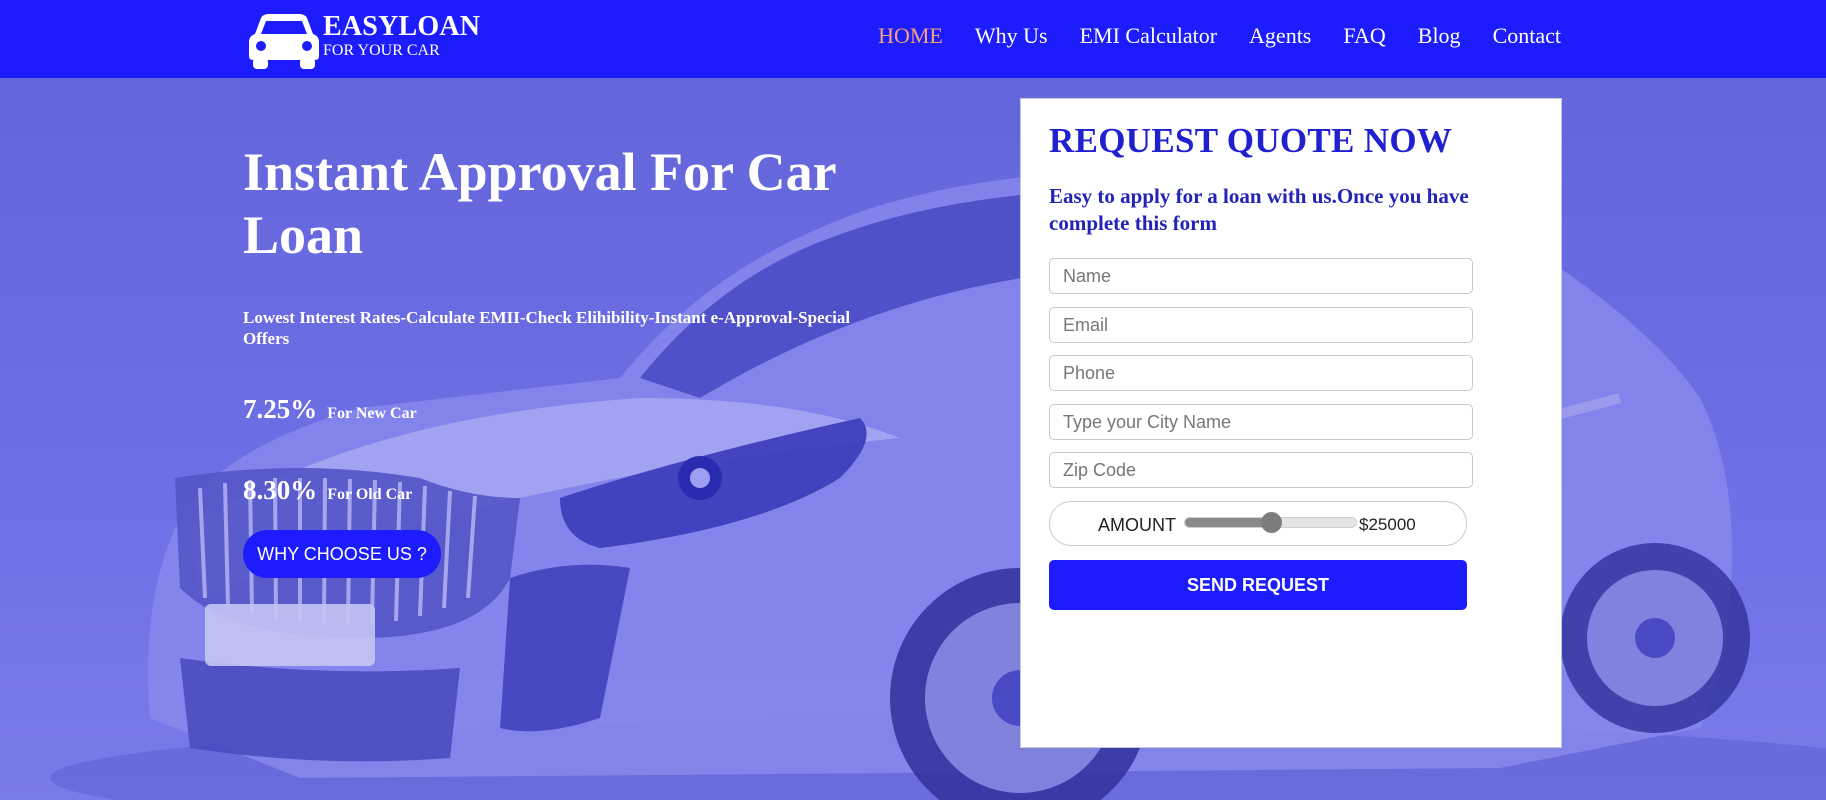  What do you see at coordinates (1280, 36) in the screenshot?
I see `nav-agents: Agents` at bounding box center [1280, 36].